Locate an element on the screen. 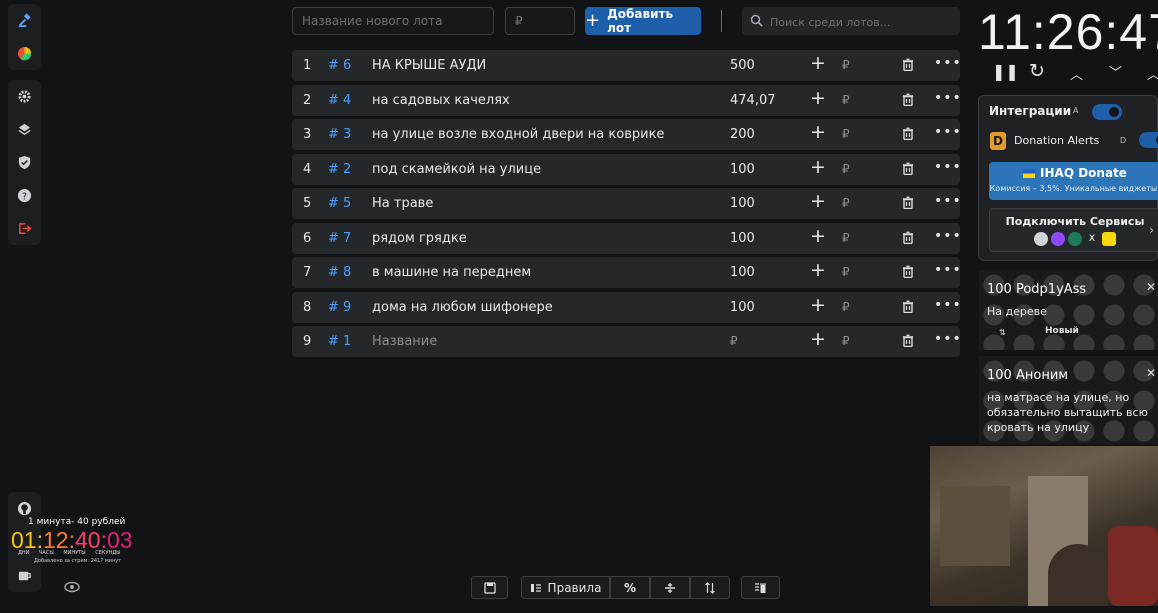 This screenshot has width=1158, height=613. donation-alerts-toggle is located at coordinates (1148, 140).